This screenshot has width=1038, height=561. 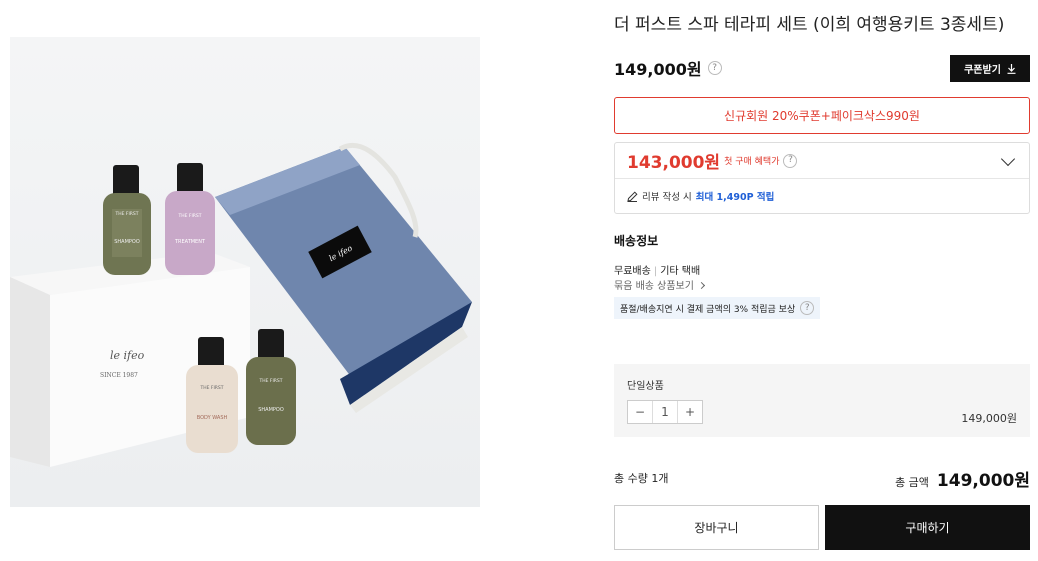 I want to click on total-amount-value: 149,000원, so click(x=983, y=481).